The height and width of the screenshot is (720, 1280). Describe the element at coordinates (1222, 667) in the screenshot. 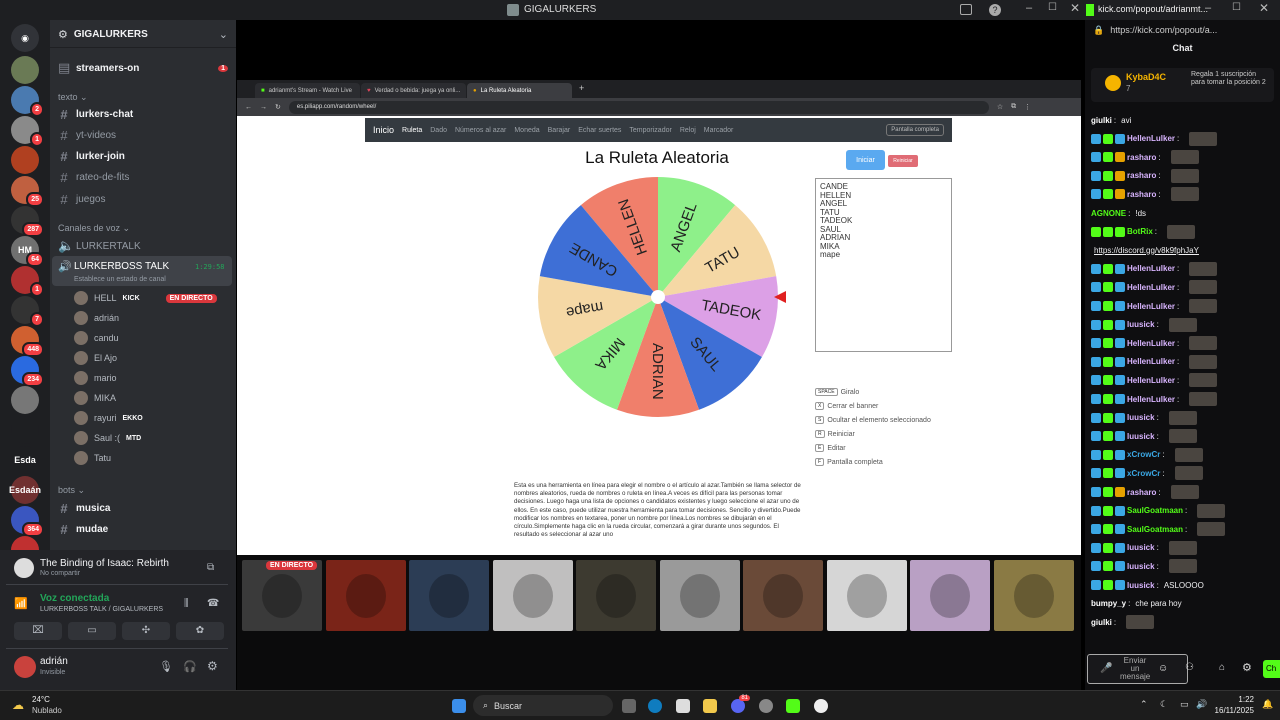

I see `store-icon: ⌂` at that location.